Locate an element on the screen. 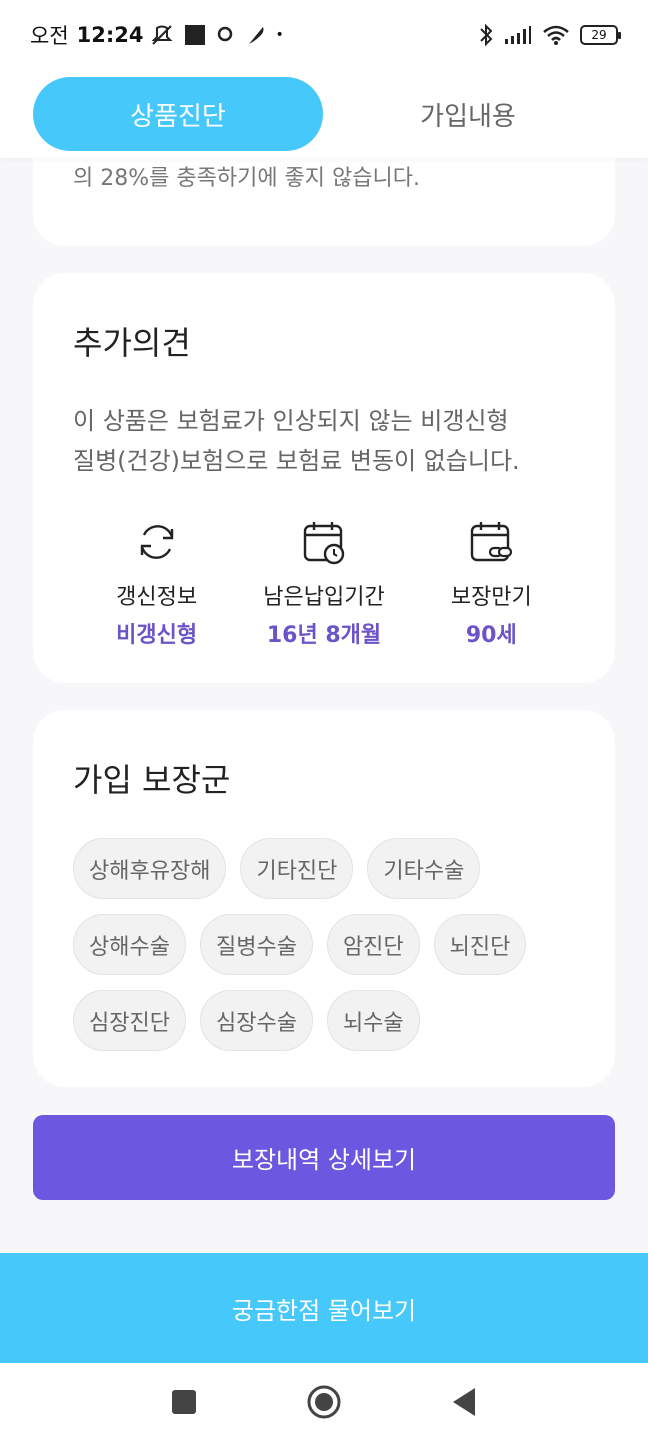 The width and height of the screenshot is (648, 1440). diagnosis-summary-text: 의 28%를 충족하기에 좋지 않습니다. is located at coordinates (246, 178).